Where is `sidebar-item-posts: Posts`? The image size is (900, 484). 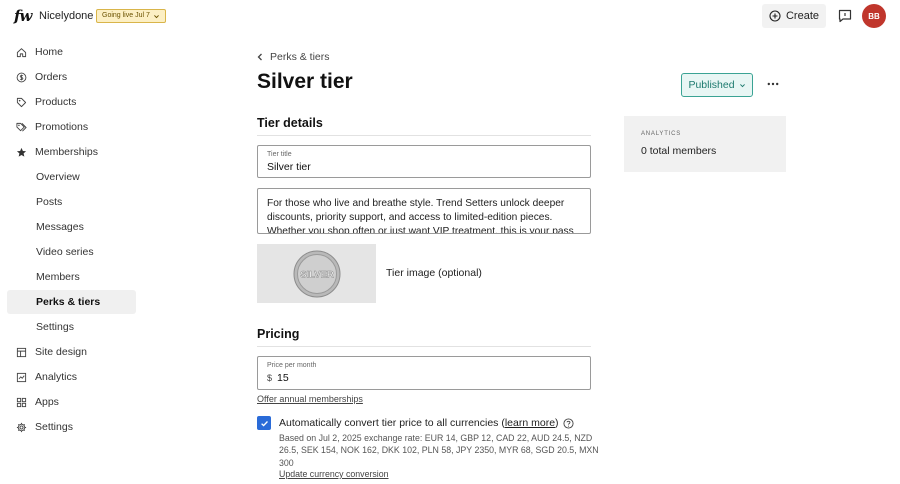 sidebar-item-posts: Posts is located at coordinates (71, 202).